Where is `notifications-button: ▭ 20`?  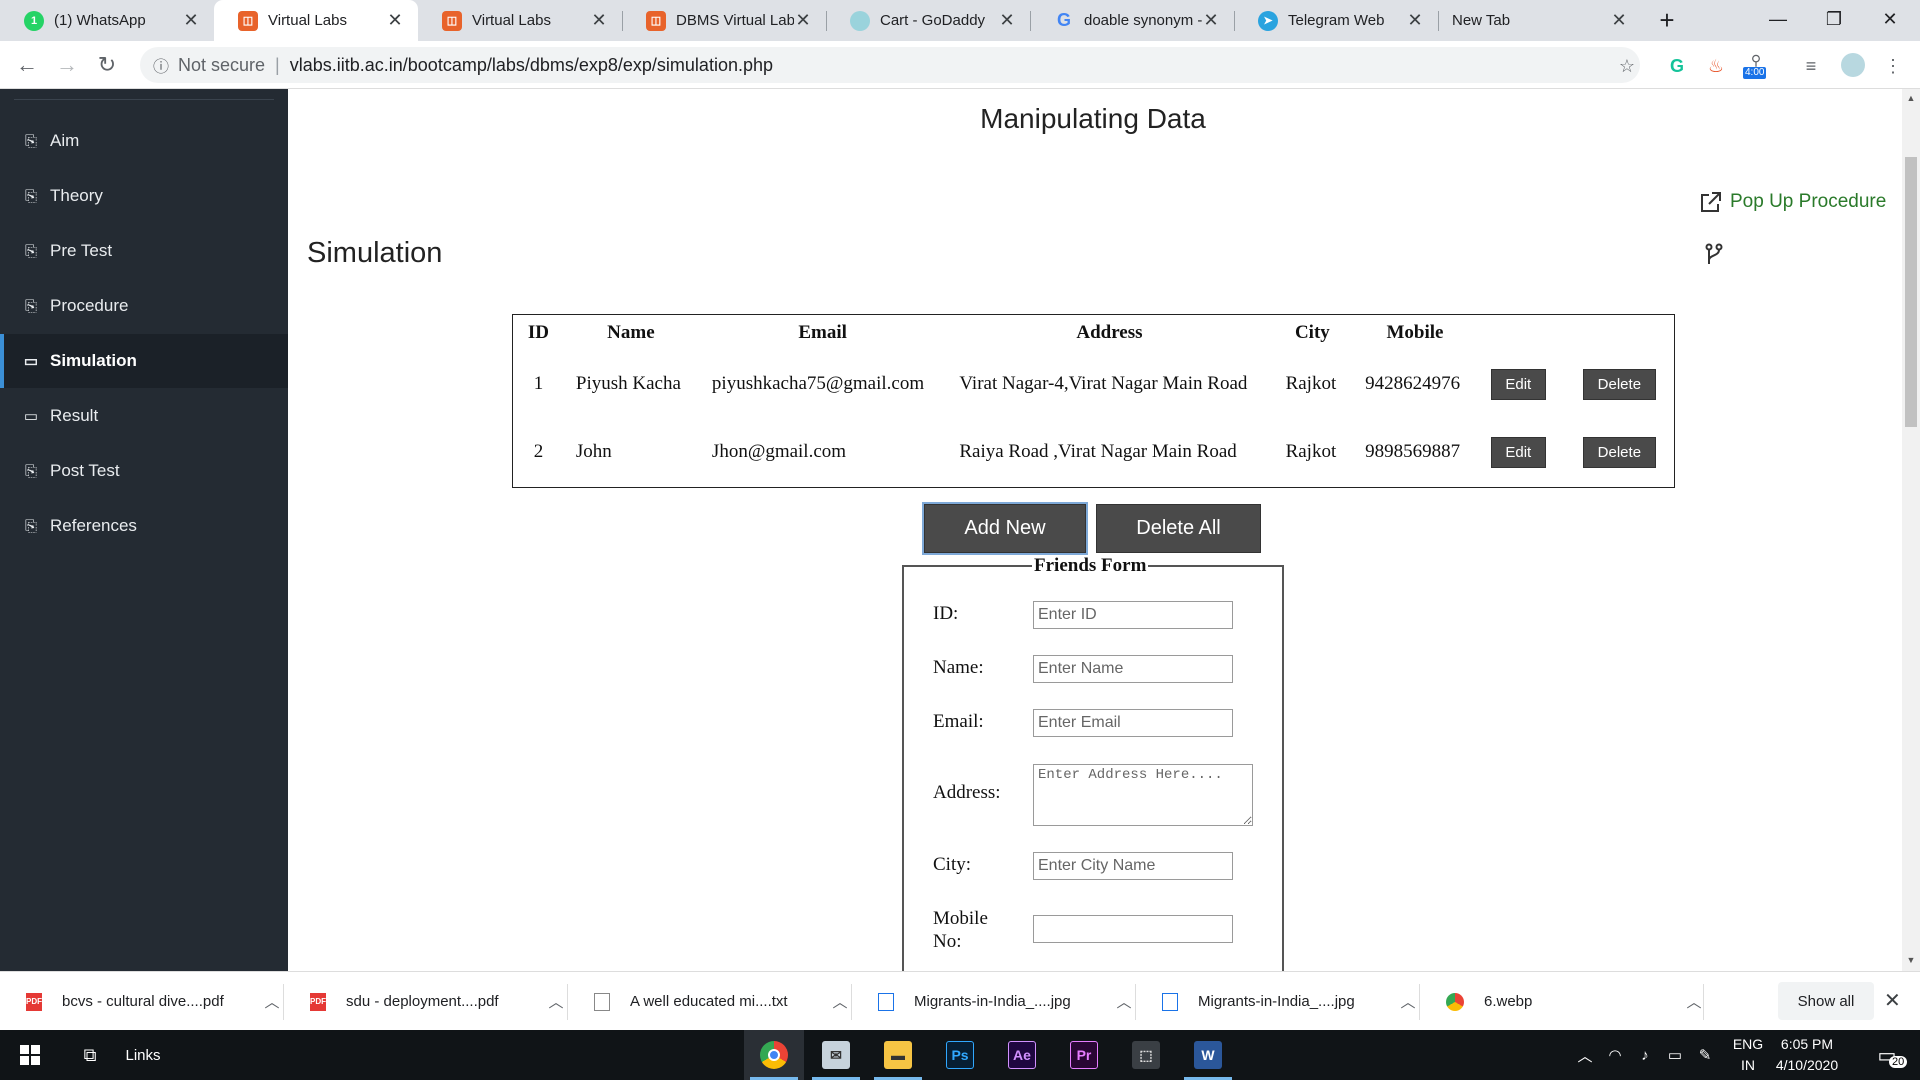
notifications-button: ▭ 20 is located at coordinates (1887, 1055).